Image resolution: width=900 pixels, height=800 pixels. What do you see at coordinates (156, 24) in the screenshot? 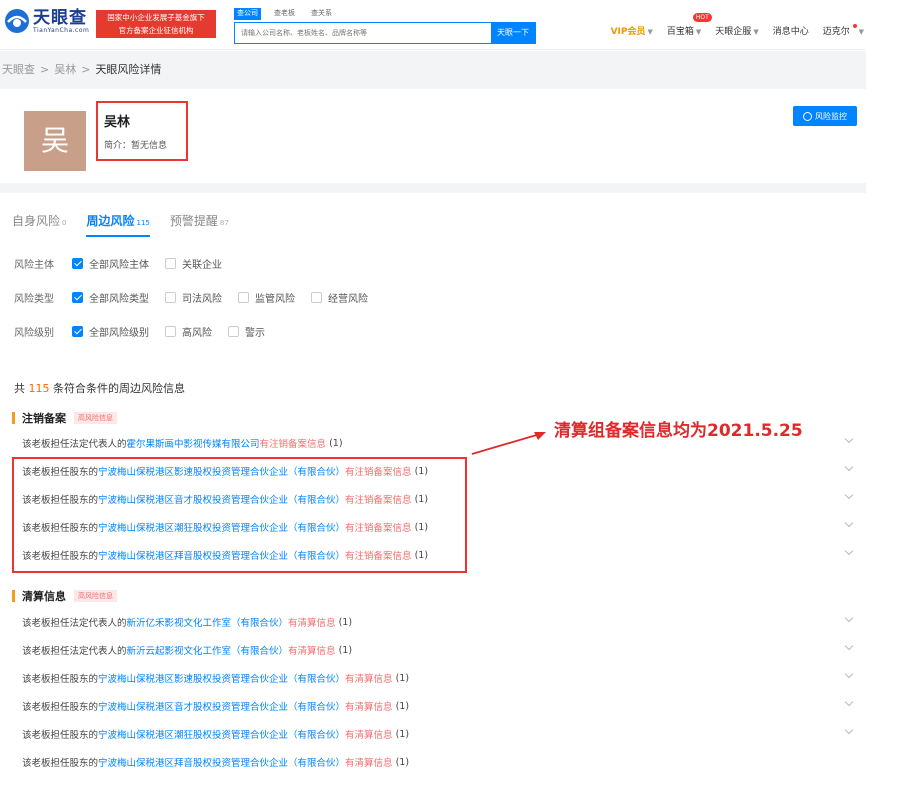
I see `promo-banner: 国家中小企业发展子基金旗下 官方备案企业征信机构` at bounding box center [156, 24].